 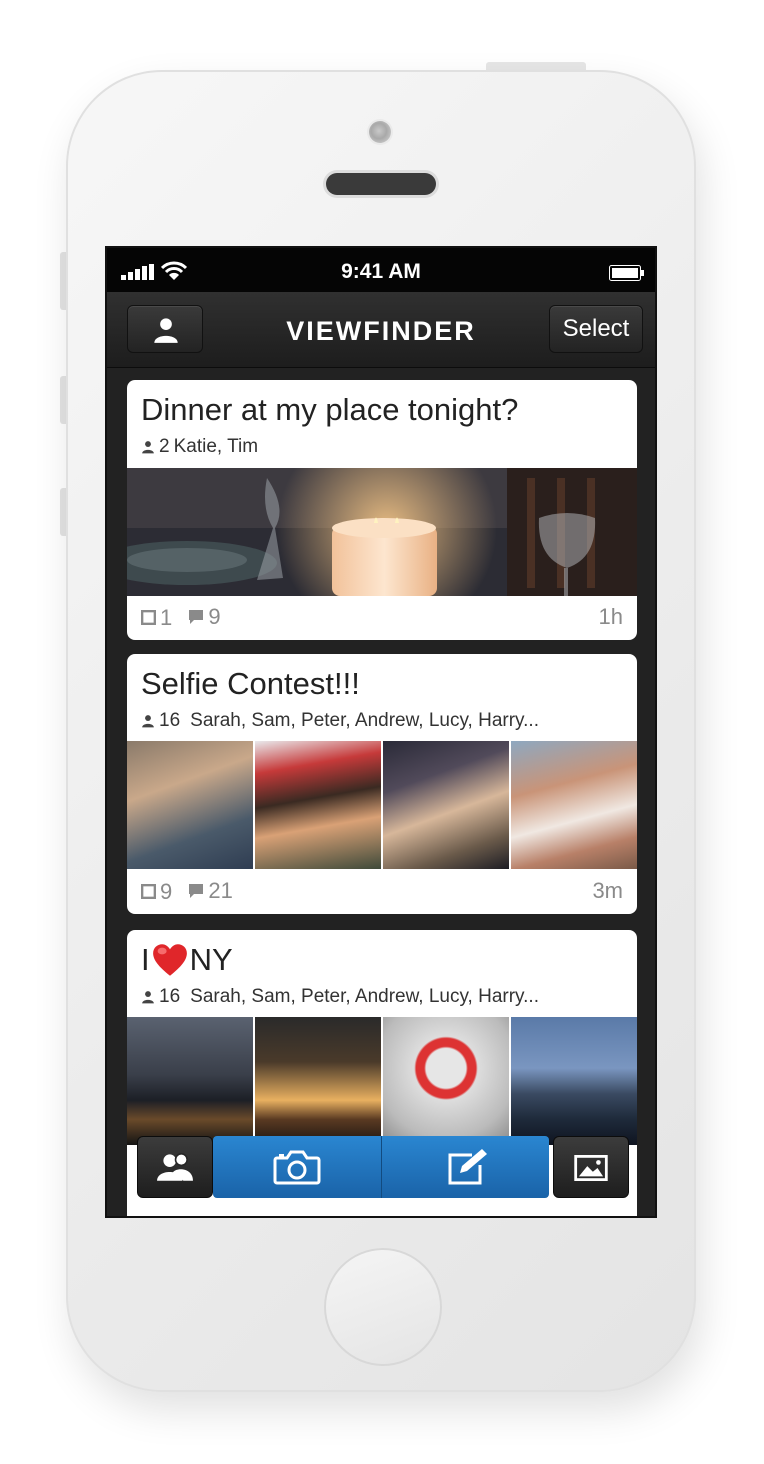 I want to click on people-icon, so click(x=175, y=1167).